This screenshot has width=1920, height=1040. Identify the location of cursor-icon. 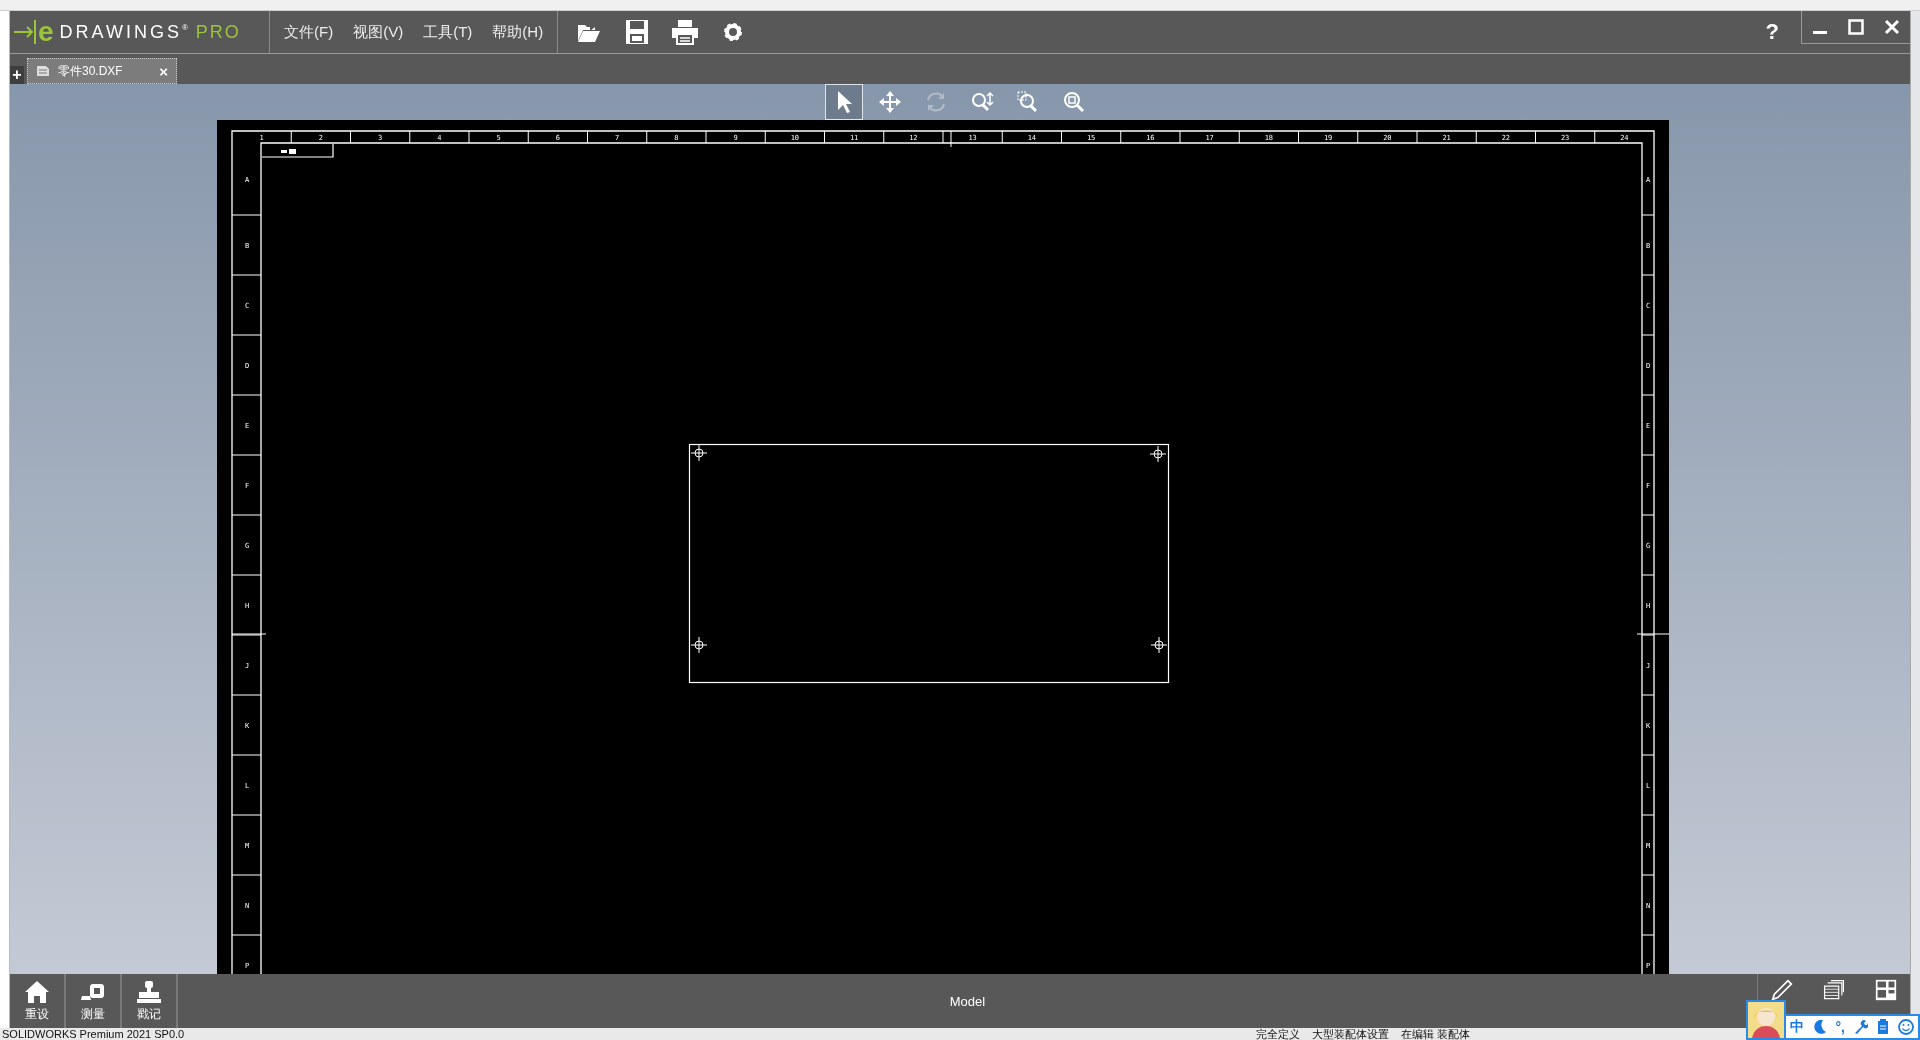
(844, 102).